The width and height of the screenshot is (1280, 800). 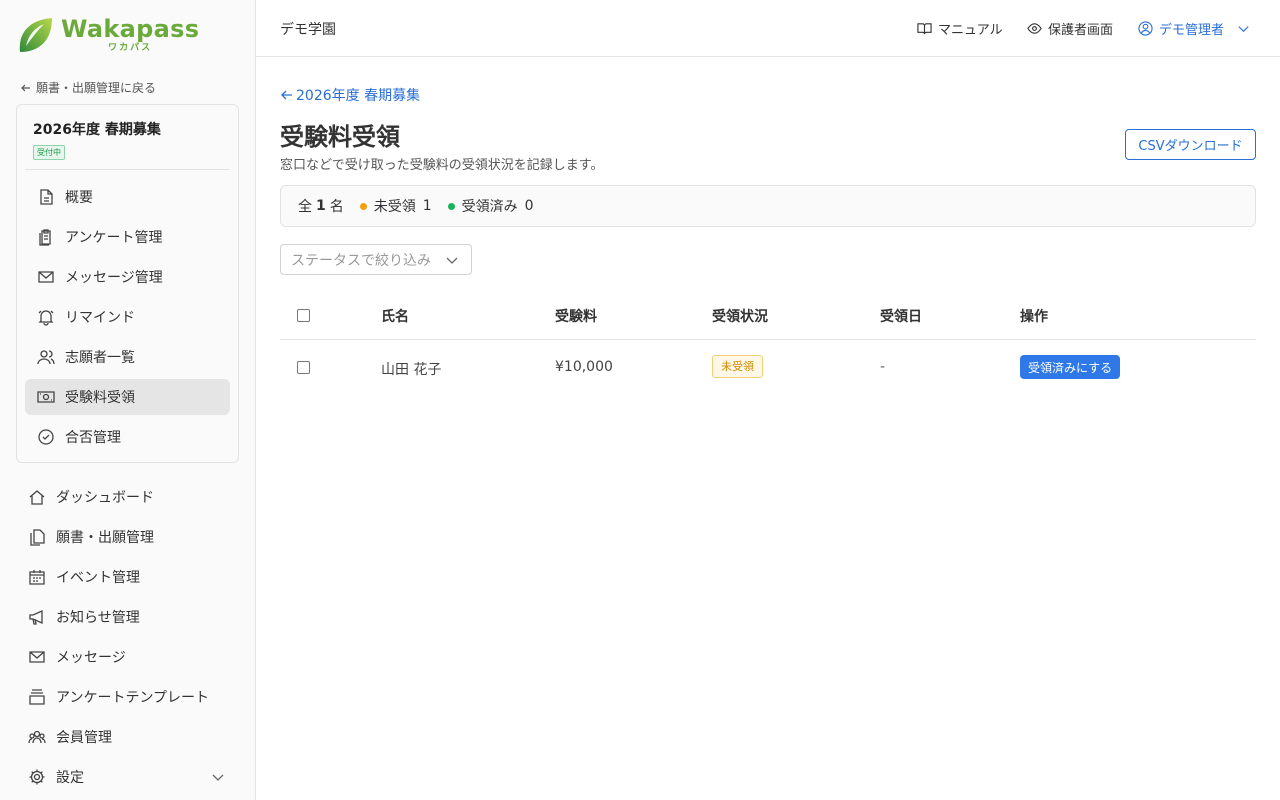 I want to click on logo: Wakapass ワカパス, so click(x=107, y=35).